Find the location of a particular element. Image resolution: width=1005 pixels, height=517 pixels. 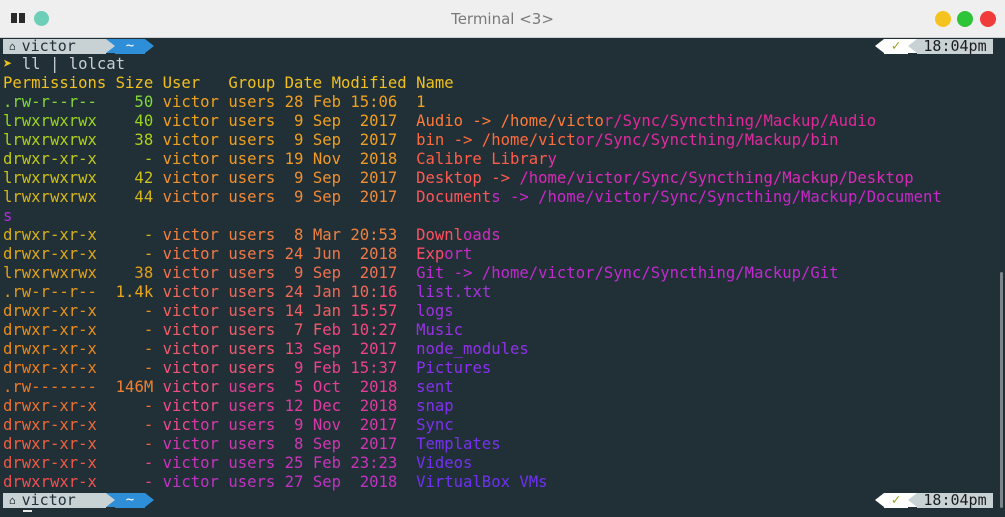

listing-text: oads is located at coordinates (482, 235).